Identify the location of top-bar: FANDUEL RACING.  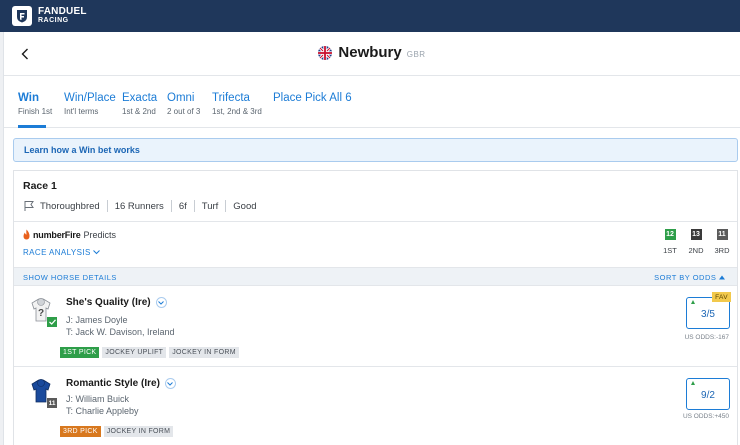
(370, 16).